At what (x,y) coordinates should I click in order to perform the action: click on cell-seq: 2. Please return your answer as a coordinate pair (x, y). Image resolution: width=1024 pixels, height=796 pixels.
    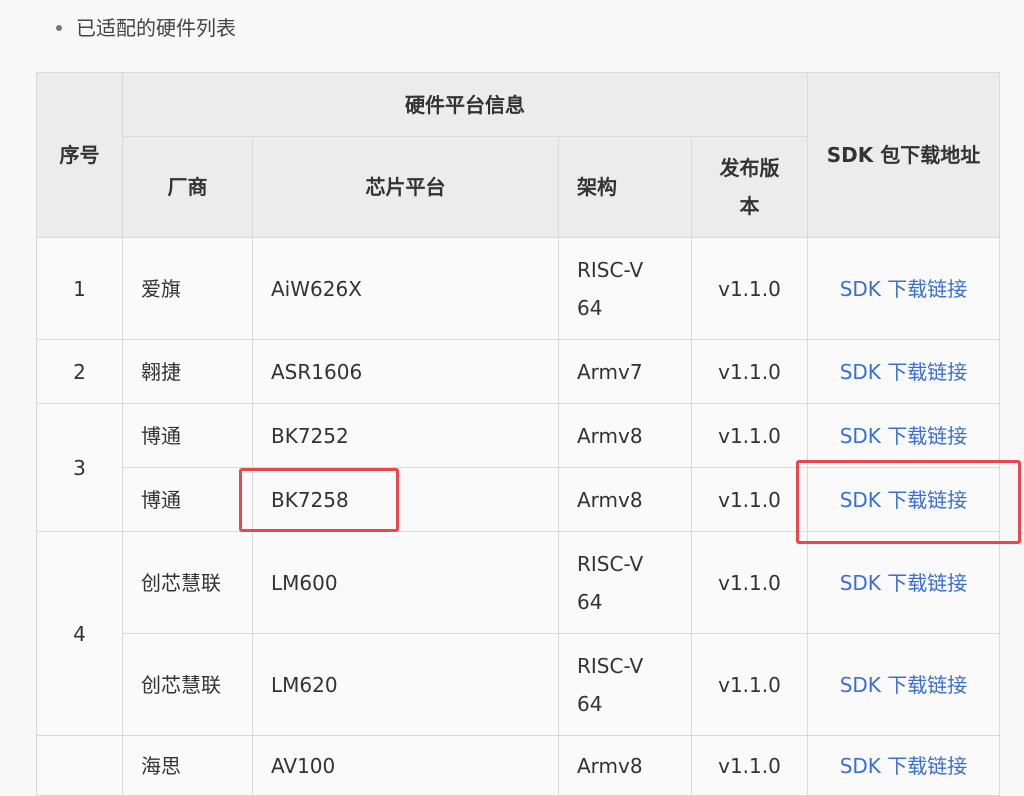
    Looking at the image, I should click on (79, 371).